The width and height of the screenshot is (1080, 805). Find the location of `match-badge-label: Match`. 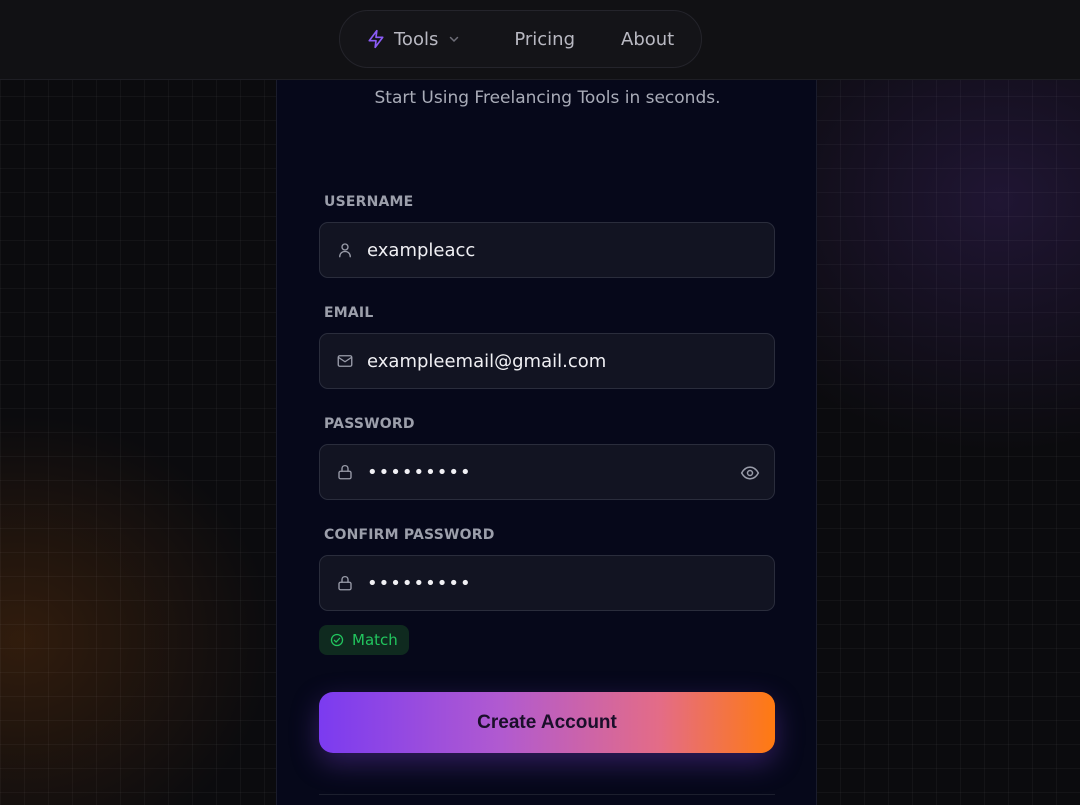

match-badge-label: Match is located at coordinates (375, 640).